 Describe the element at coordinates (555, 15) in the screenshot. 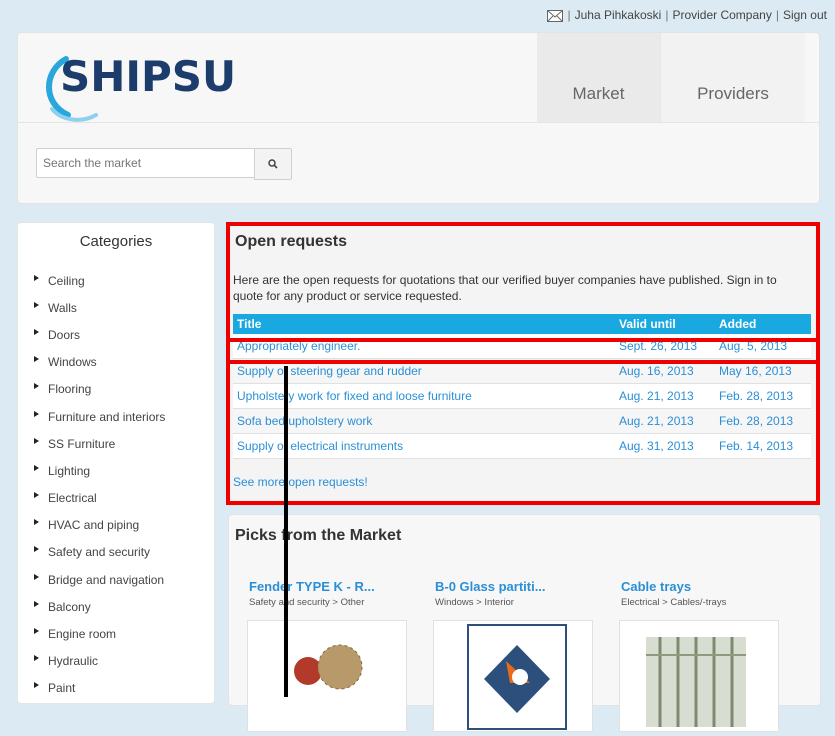

I see `envelope-icon` at that location.